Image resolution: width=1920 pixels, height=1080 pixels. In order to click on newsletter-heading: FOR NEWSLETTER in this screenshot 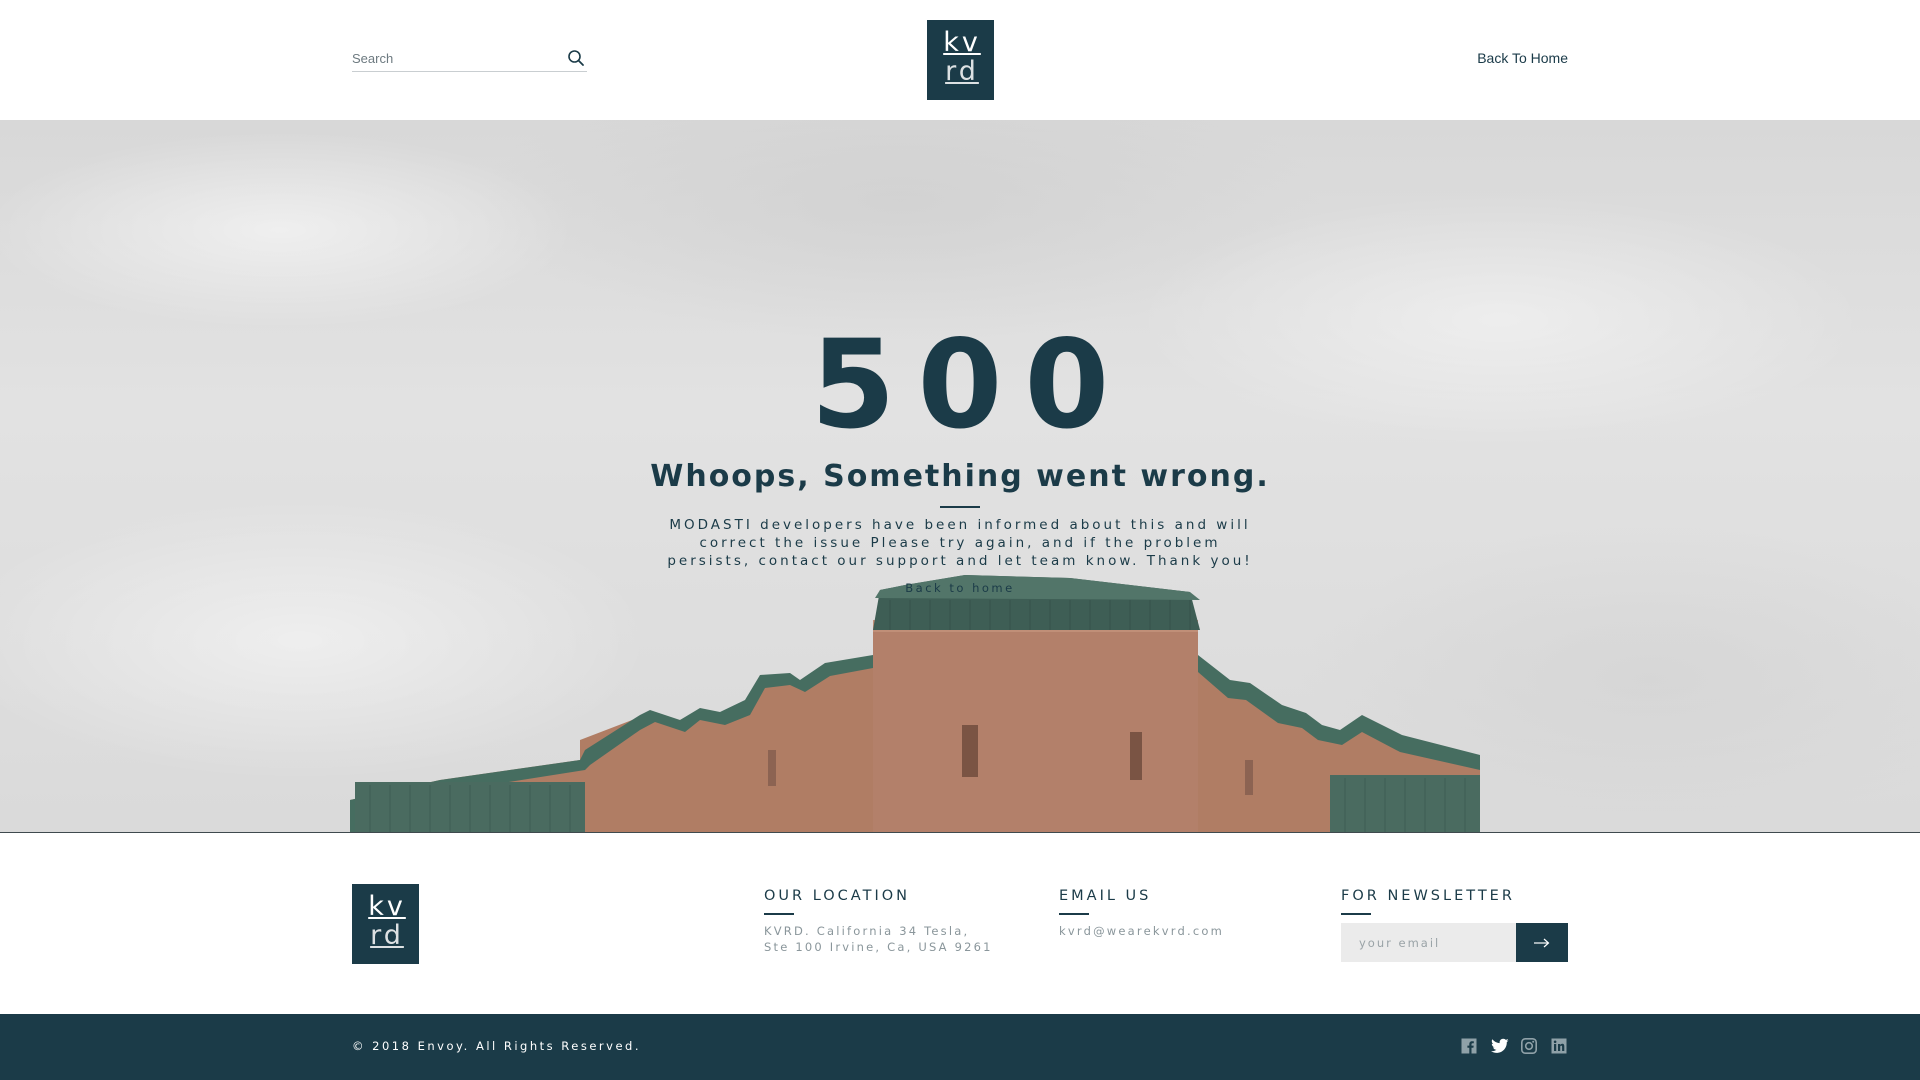, I will do `click(1428, 896)`.